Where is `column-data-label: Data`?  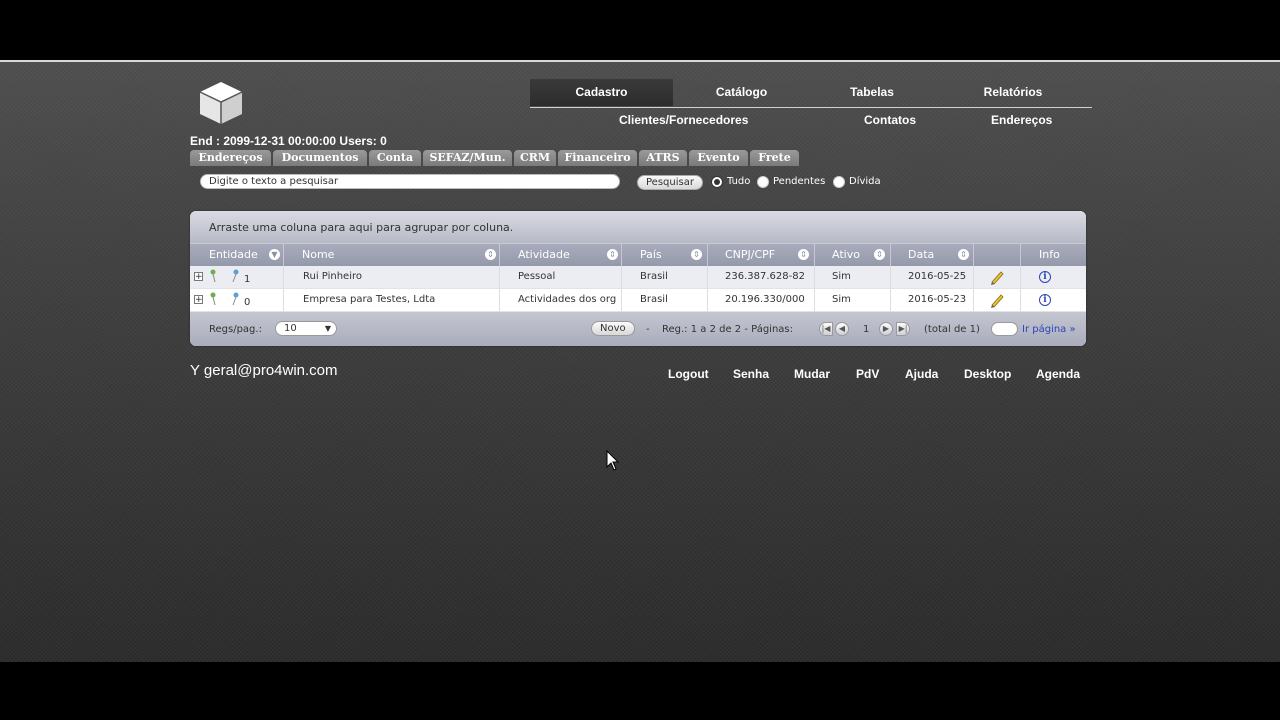
column-data-label: Data is located at coordinates (921, 254).